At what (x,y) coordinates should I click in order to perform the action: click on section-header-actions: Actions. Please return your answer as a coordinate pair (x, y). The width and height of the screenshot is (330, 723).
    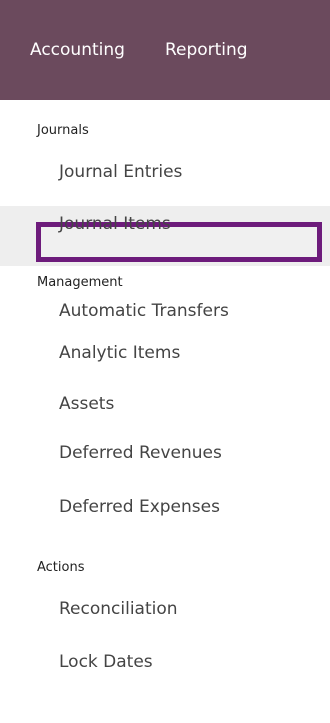
    Looking at the image, I should click on (61, 567).